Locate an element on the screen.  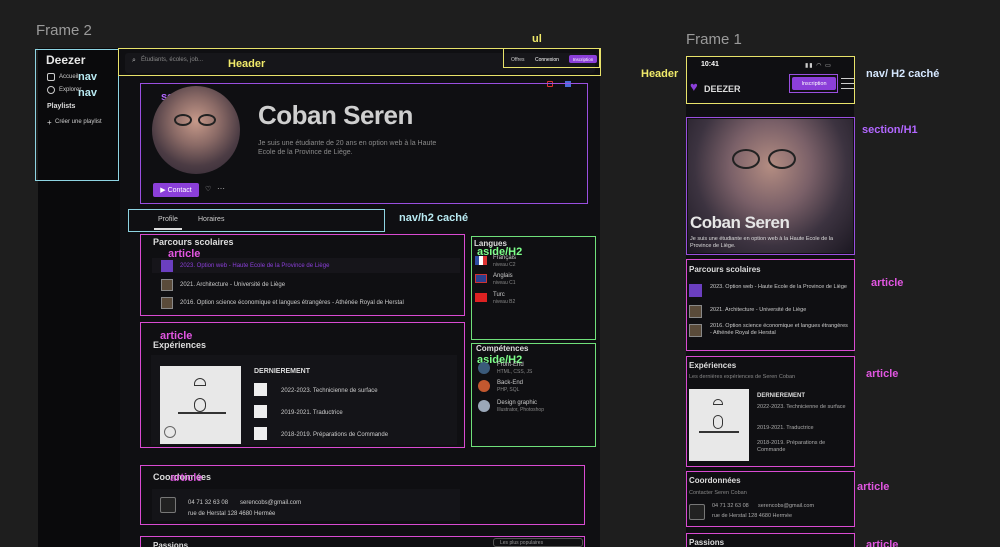
lamp-icon is located at coordinates (200, 382).